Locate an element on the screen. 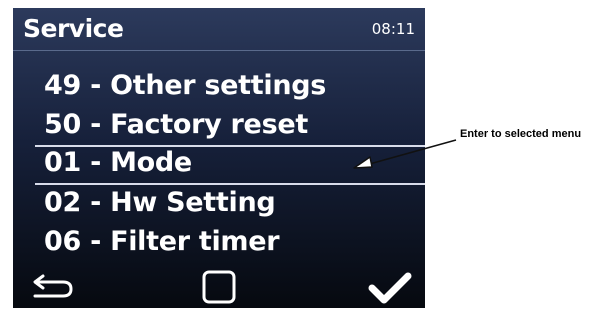 Image resolution: width=592 pixels, height=313 pixels. selection-bottom-line is located at coordinates (230, 184).